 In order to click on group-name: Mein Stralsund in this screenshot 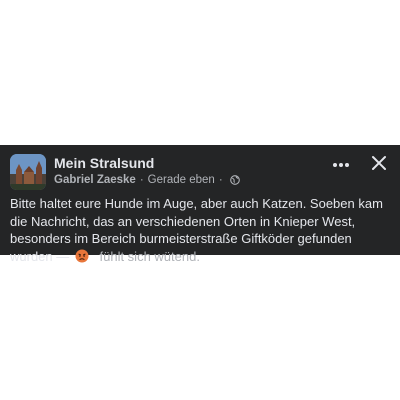, I will do `click(104, 163)`.